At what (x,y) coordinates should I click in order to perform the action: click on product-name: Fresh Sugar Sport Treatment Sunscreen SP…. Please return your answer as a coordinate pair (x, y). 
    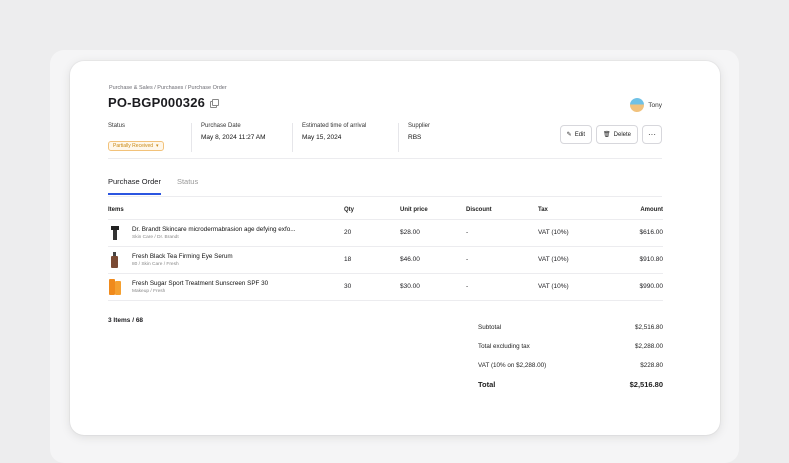
    Looking at the image, I should click on (200, 283).